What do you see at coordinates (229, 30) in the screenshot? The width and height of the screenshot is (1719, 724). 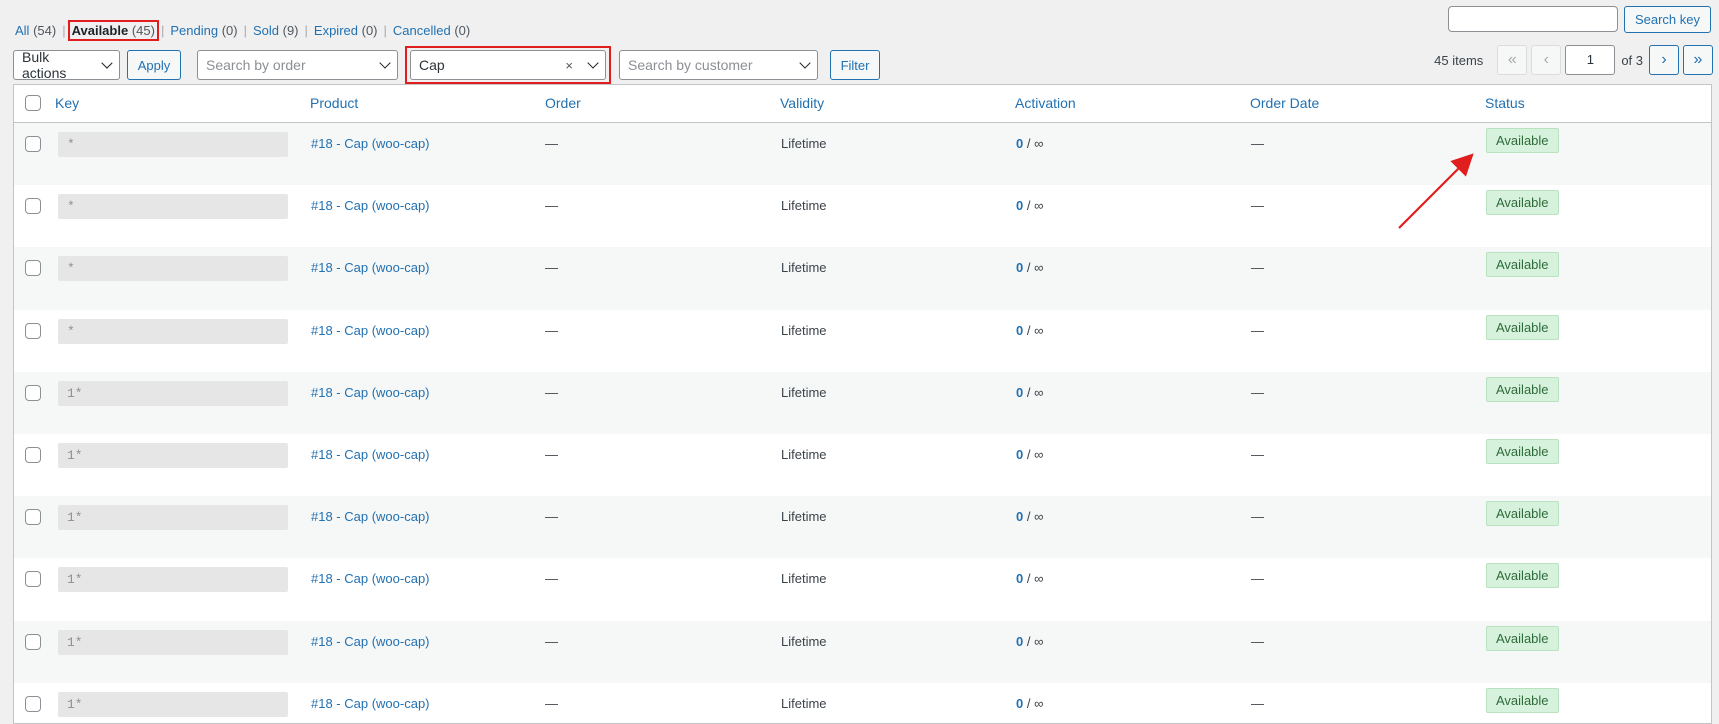 I see `filter-pending-count: (0)` at bounding box center [229, 30].